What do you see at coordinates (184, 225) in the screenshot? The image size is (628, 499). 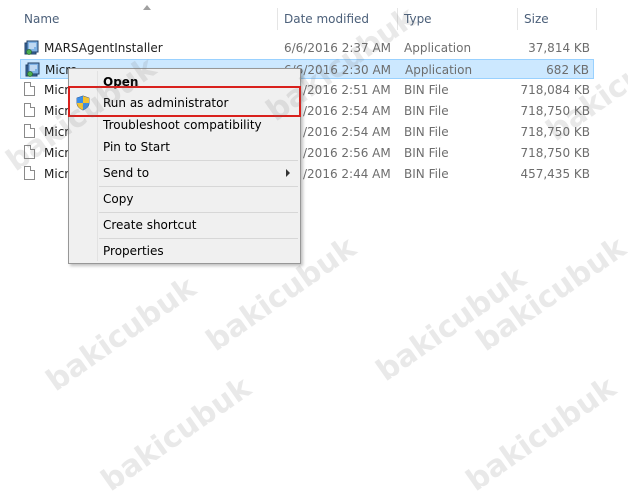 I see `menu-item-create-shortcut: Create shortcut` at bounding box center [184, 225].